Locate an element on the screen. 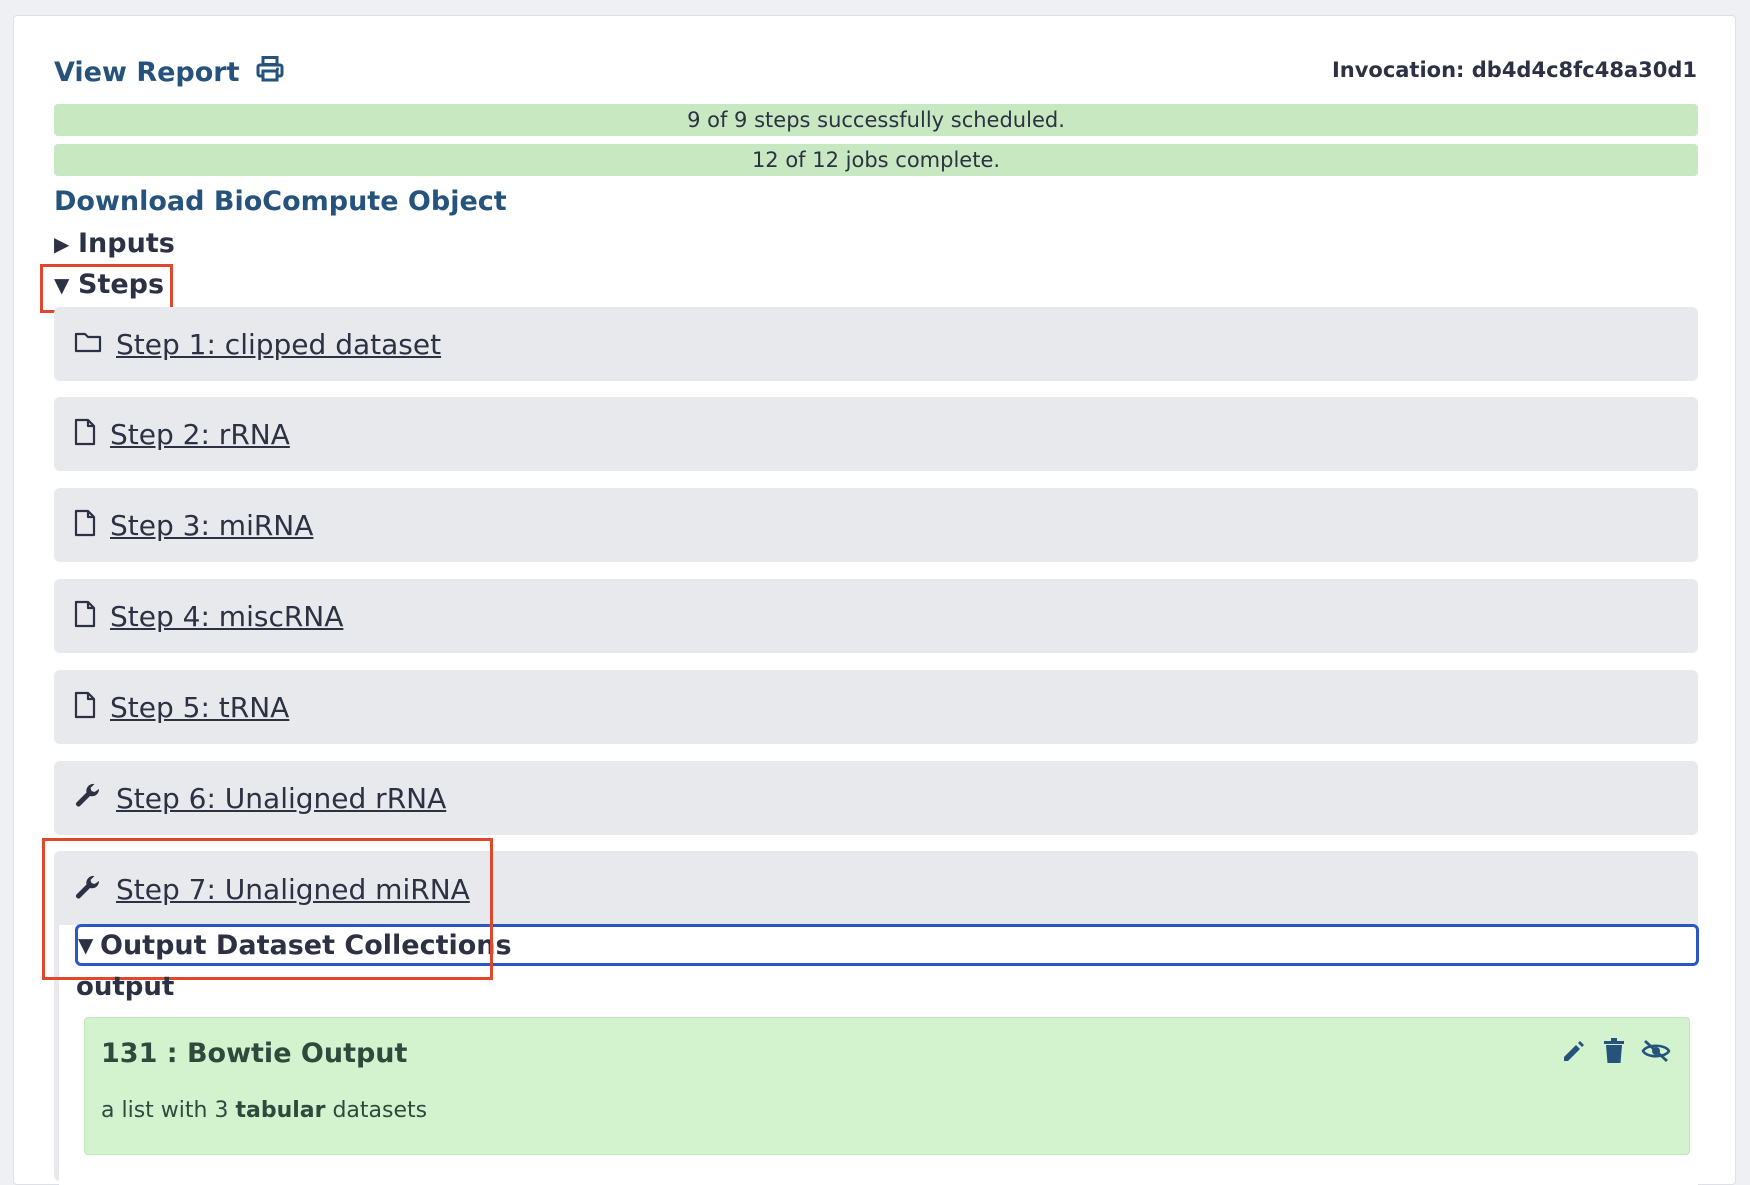  invocation-id: Invocation: db4d4c8fc48a30d1 is located at coordinates (1514, 70).